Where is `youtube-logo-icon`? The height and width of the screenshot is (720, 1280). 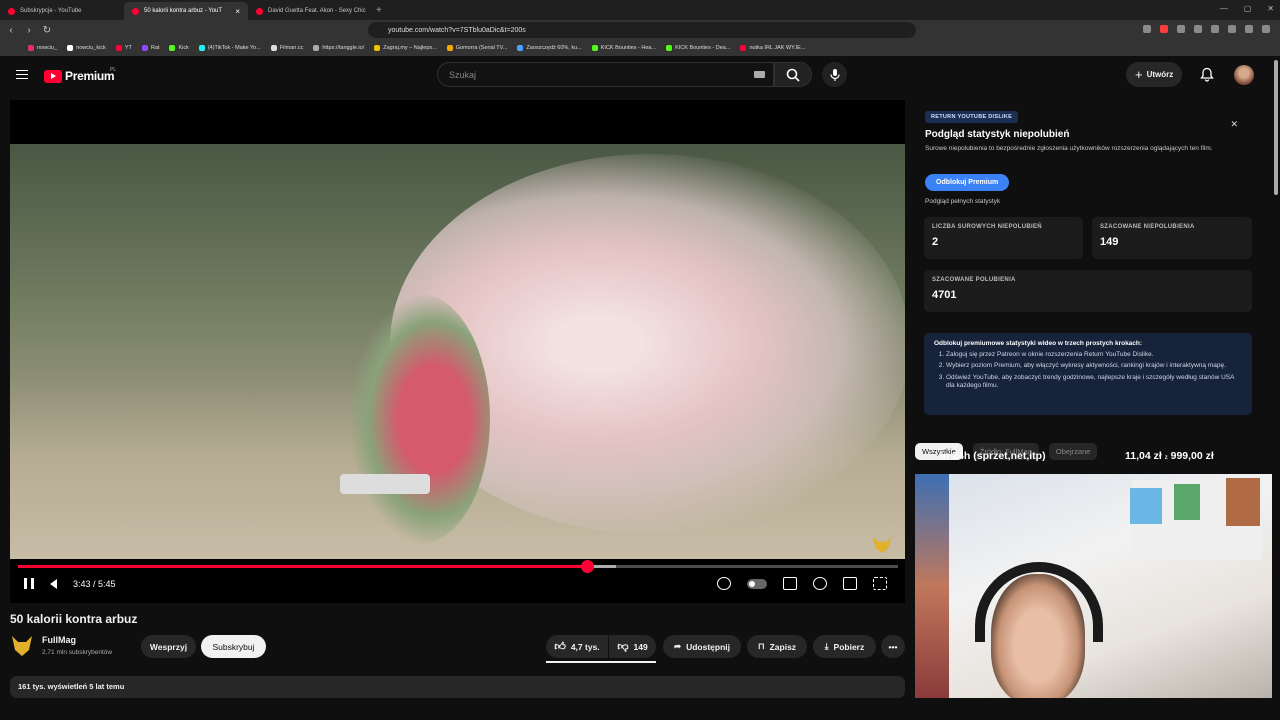
youtube-logo-icon is located at coordinates (53, 76).